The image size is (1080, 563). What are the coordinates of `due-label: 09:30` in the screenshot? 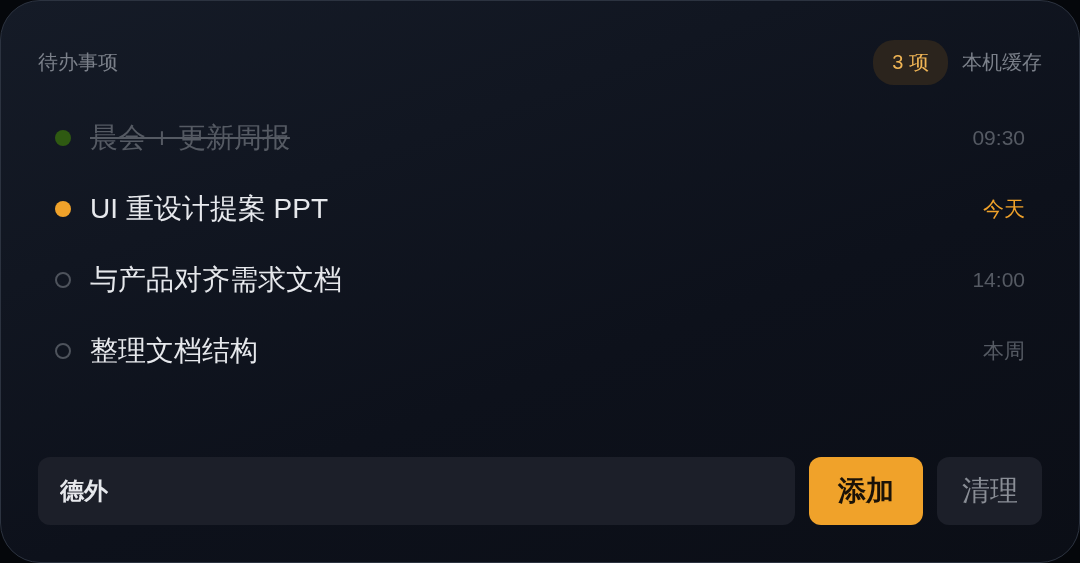 It's located at (998, 137).